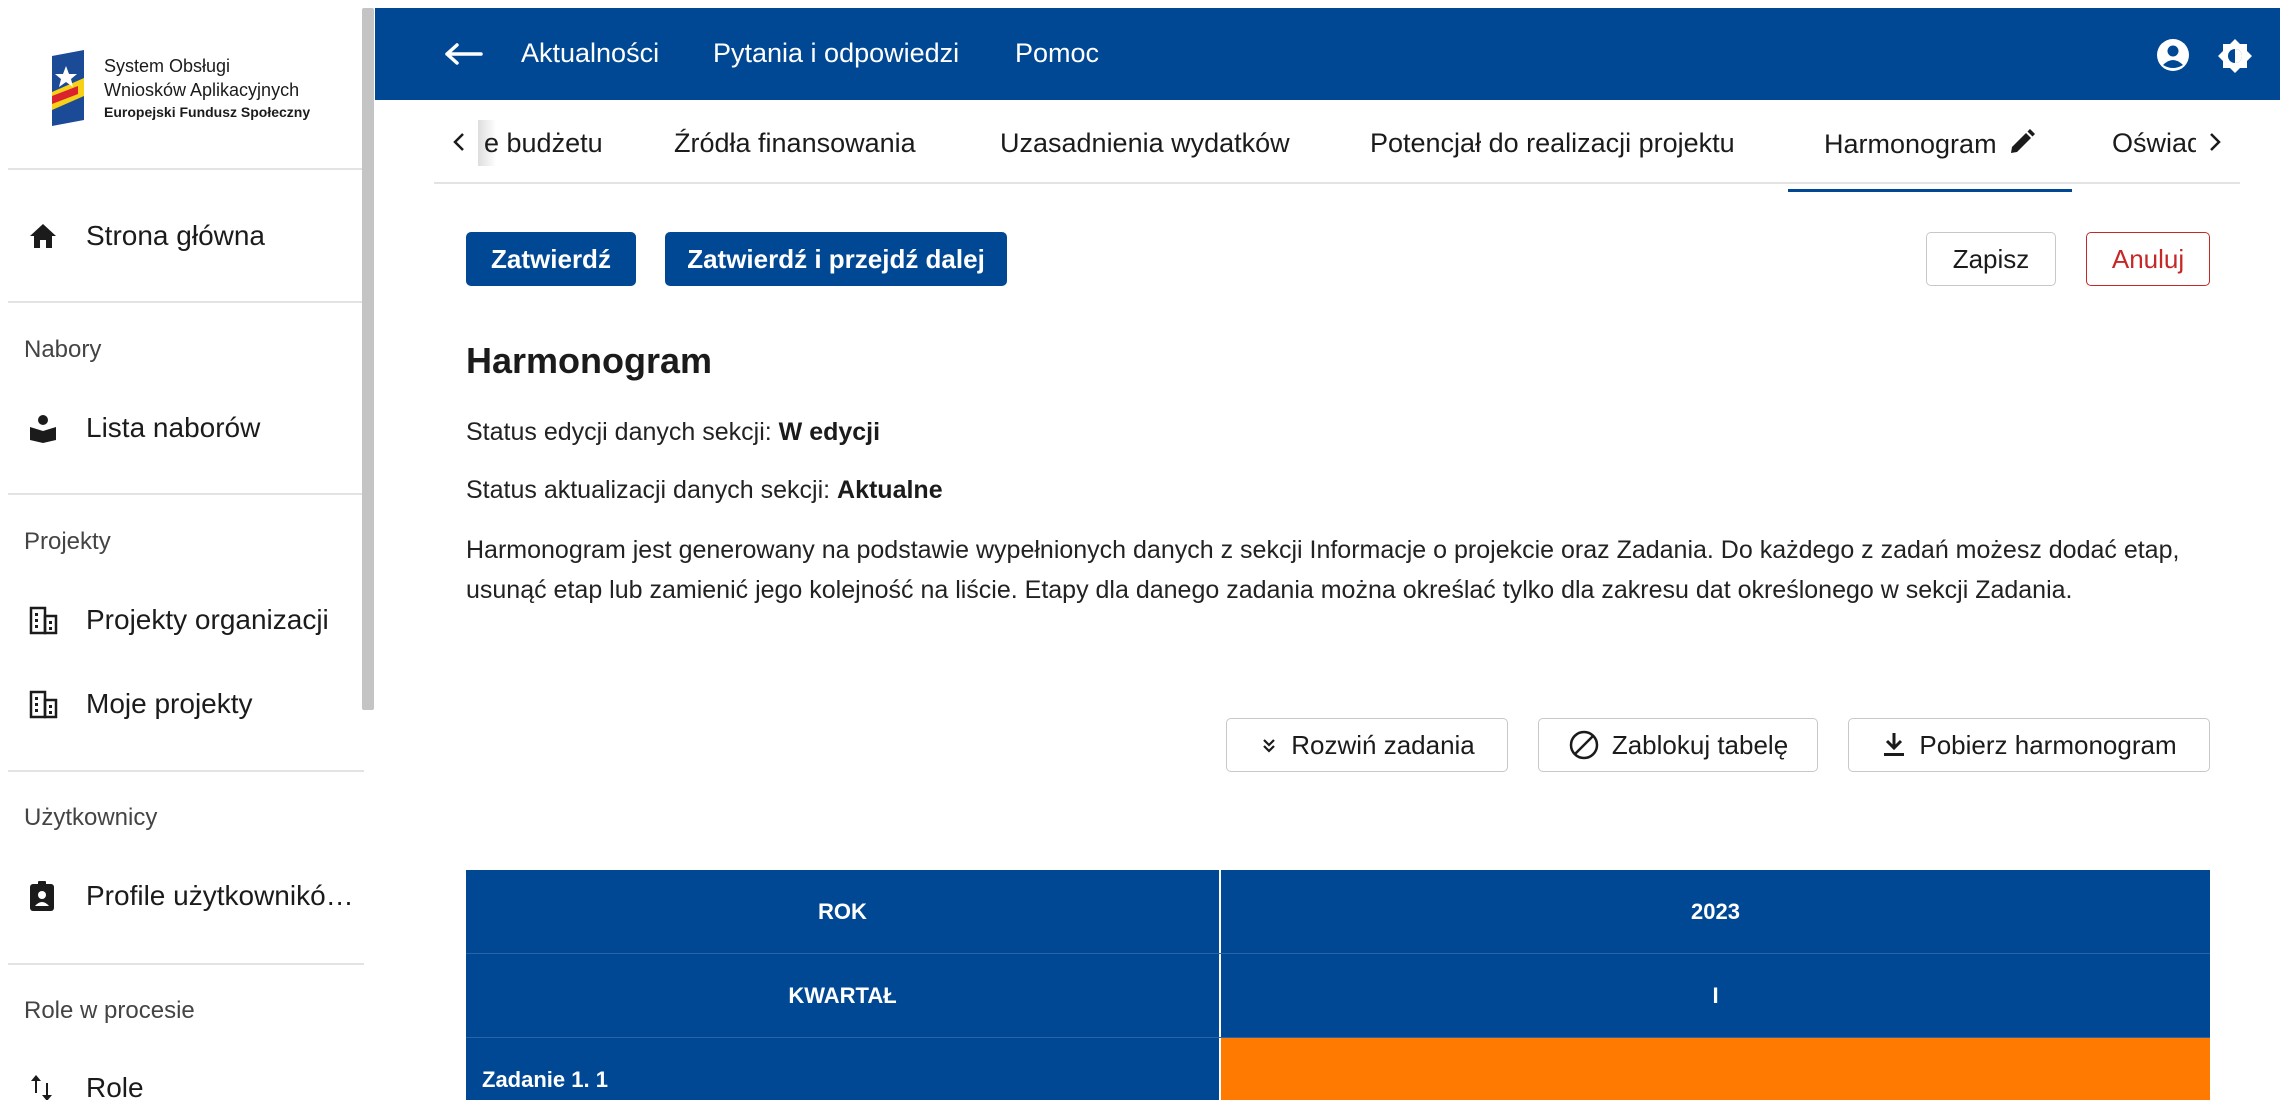 This screenshot has height=1100, width=2280. What do you see at coordinates (1715, 995) in the screenshot?
I see `quarter-value: I` at bounding box center [1715, 995].